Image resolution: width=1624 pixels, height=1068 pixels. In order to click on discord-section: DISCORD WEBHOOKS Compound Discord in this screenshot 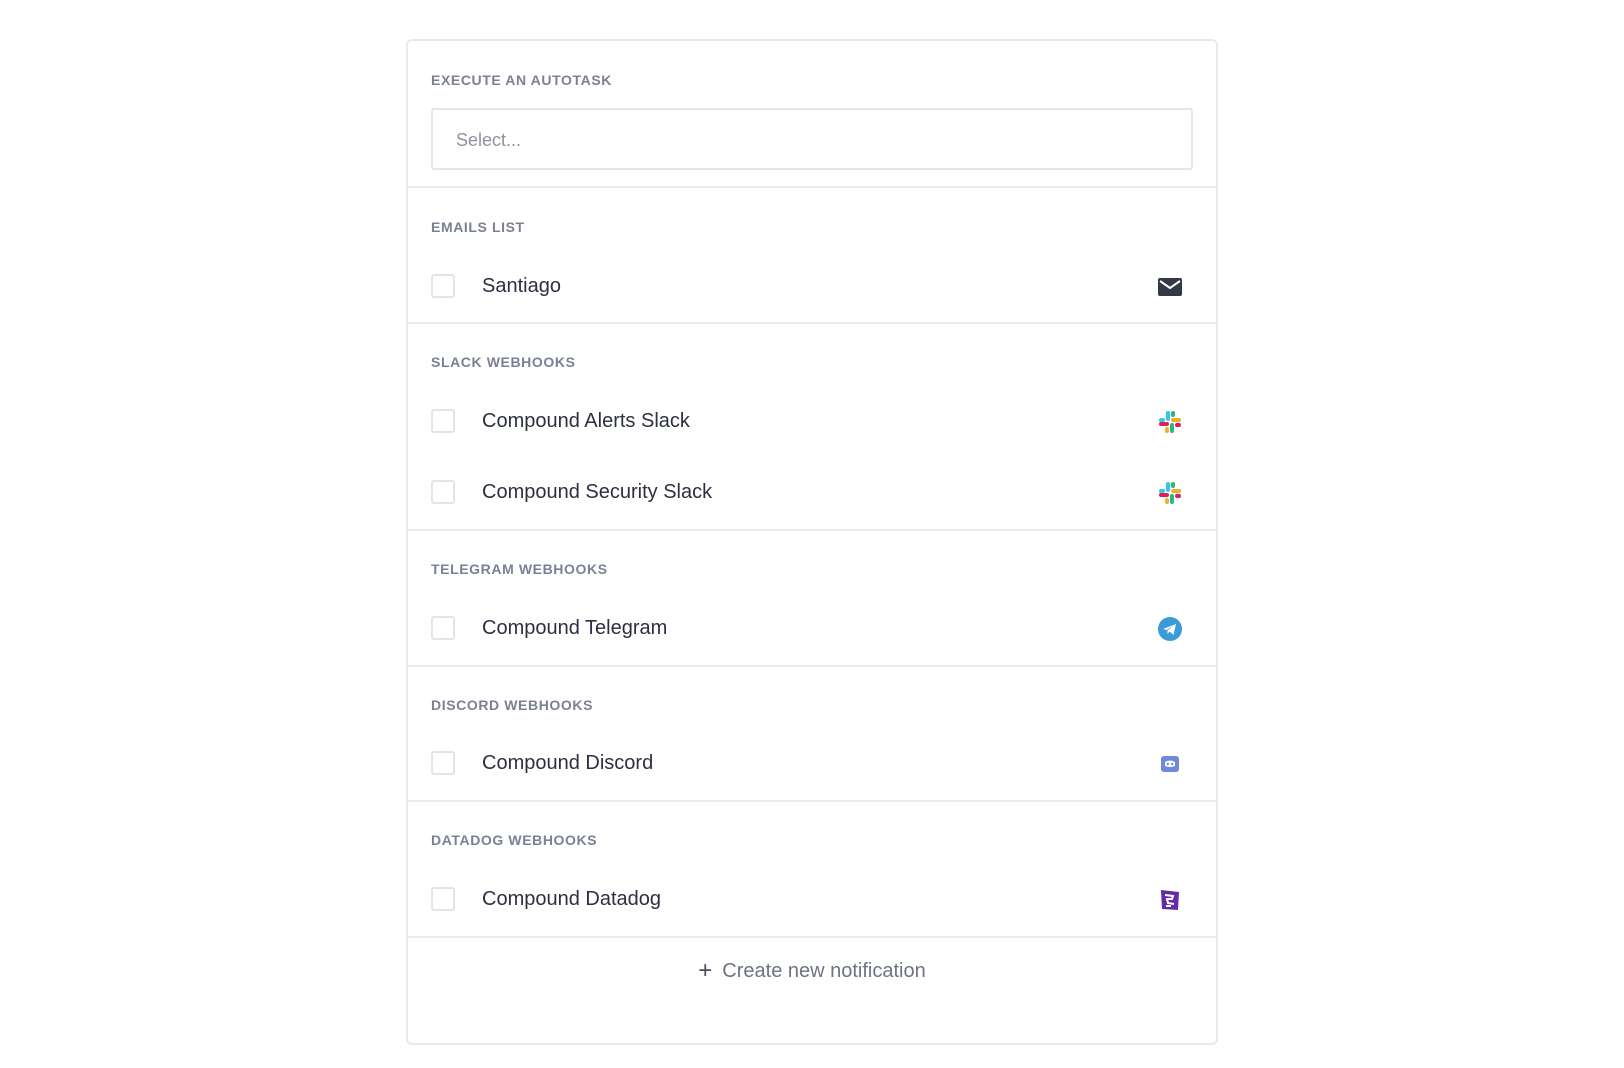, I will do `click(812, 734)`.